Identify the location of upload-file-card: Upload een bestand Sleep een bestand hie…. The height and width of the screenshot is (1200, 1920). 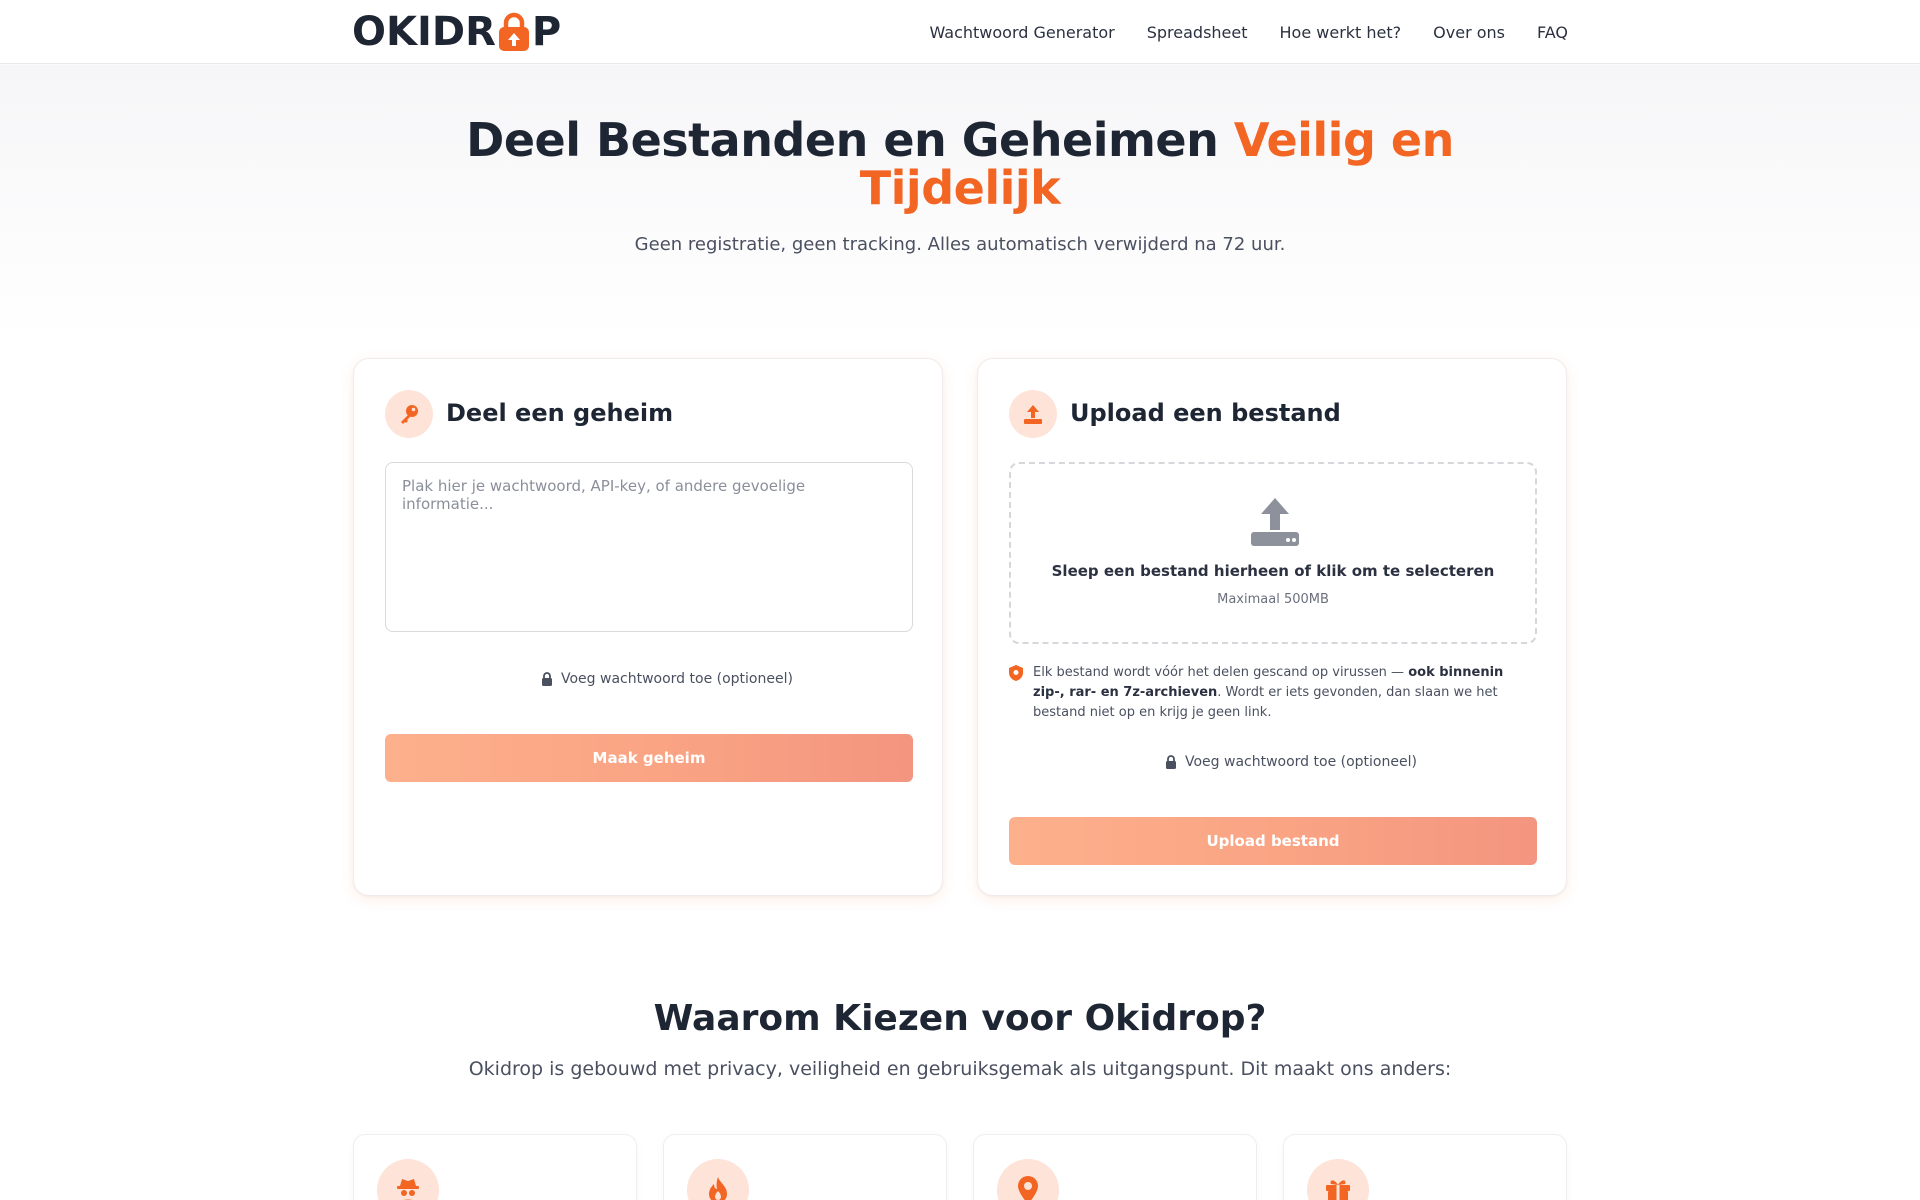
(1272, 627).